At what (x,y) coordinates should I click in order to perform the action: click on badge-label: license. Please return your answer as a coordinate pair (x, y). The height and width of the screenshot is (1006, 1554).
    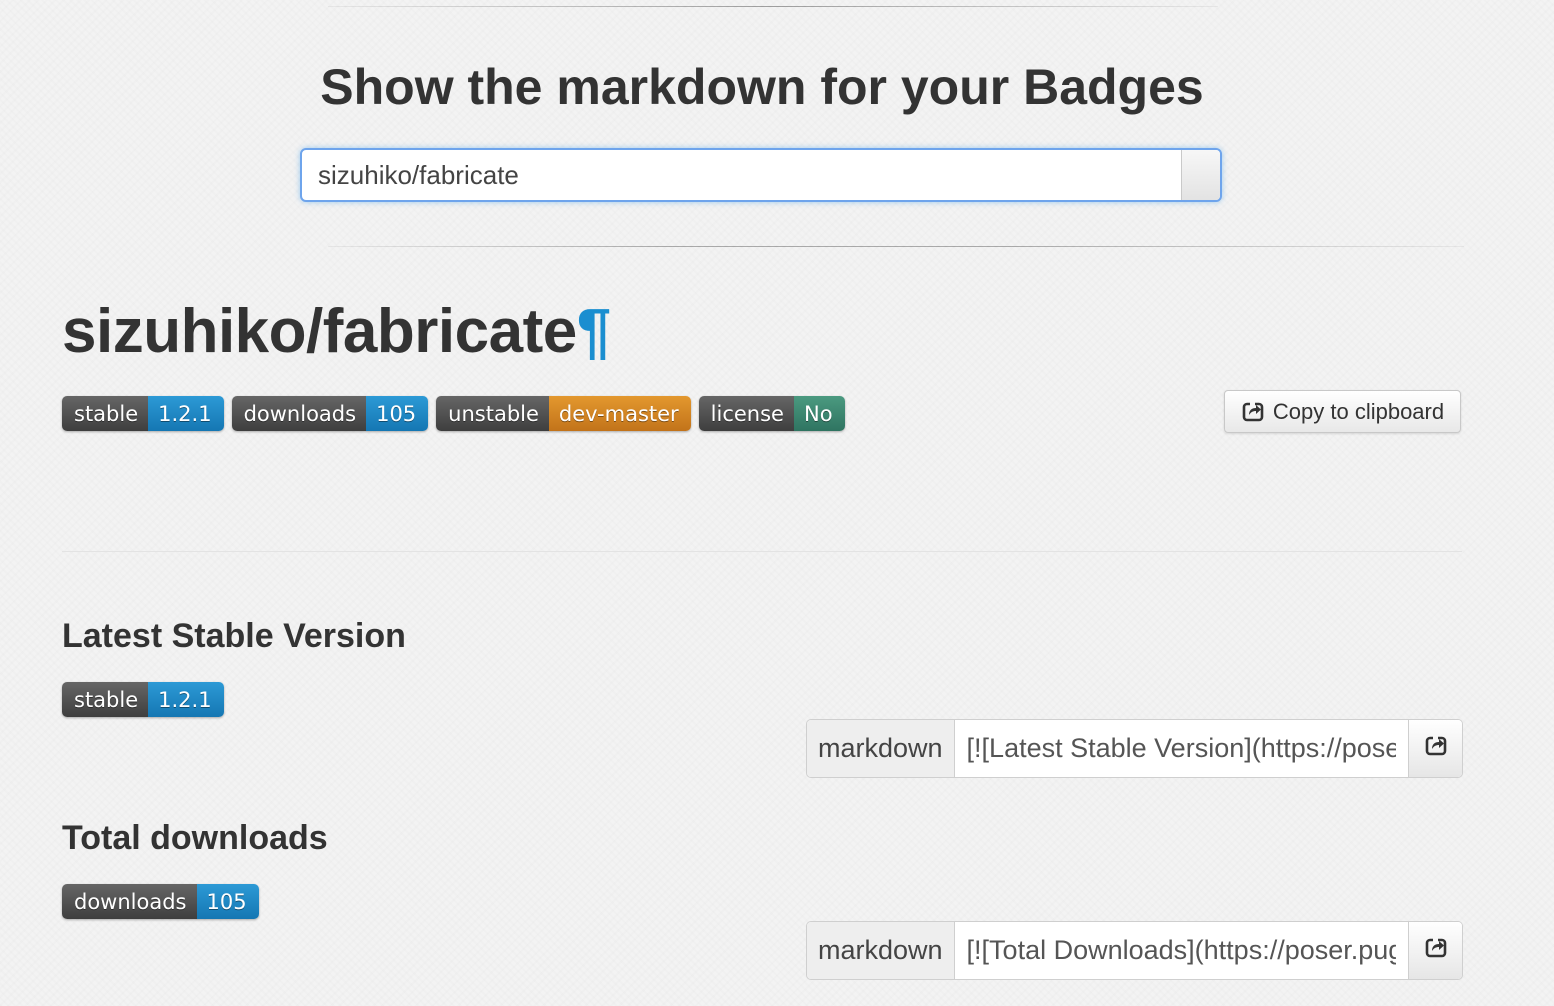
    Looking at the image, I should click on (746, 413).